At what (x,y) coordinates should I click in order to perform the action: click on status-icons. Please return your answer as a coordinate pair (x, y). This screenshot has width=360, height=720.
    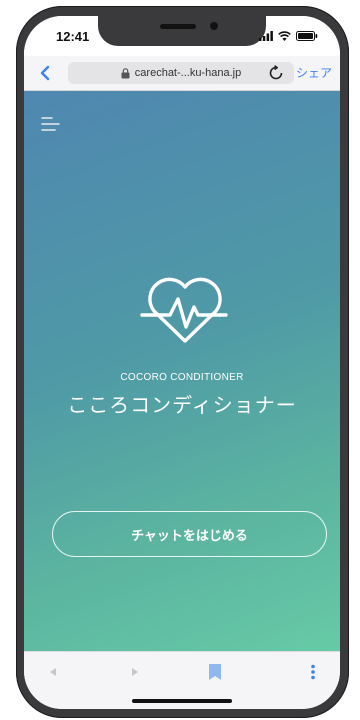
    Looking at the image, I should click on (288, 36).